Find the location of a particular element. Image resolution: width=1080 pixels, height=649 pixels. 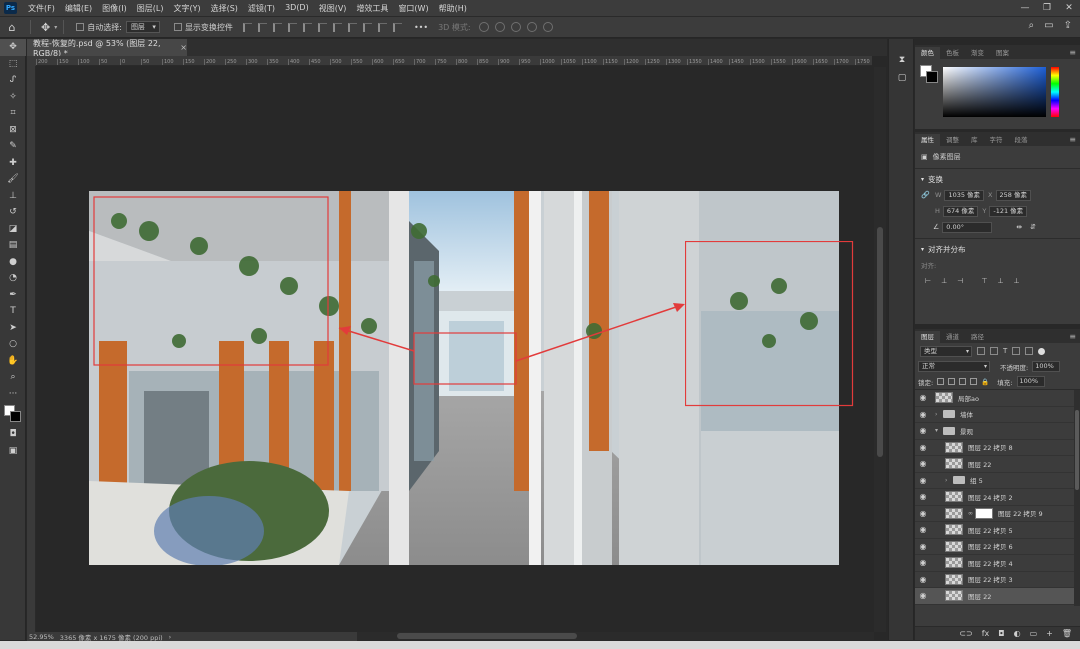

y-field: -121 像素 is located at coordinates (1008, 211).